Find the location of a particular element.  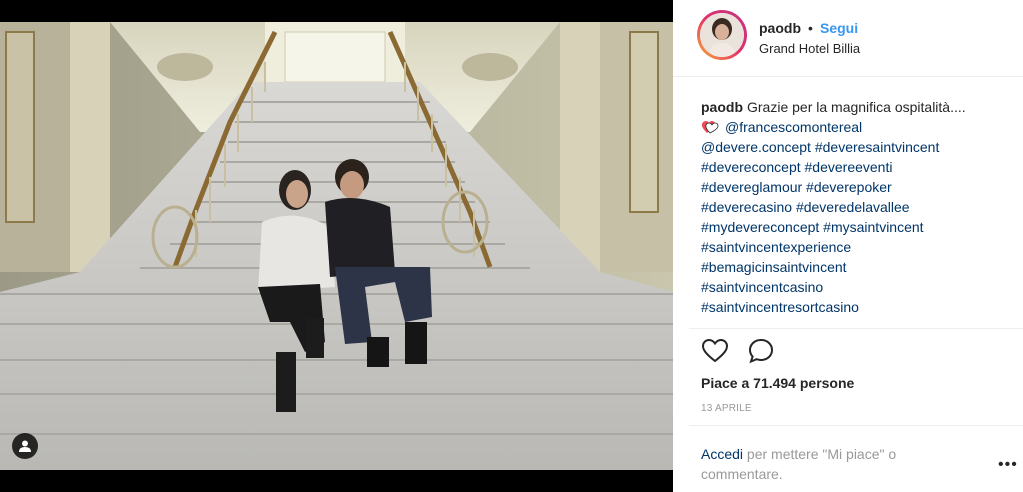

hashtag-line: #bemagicinsaintvincent is located at coordinates (858, 267).